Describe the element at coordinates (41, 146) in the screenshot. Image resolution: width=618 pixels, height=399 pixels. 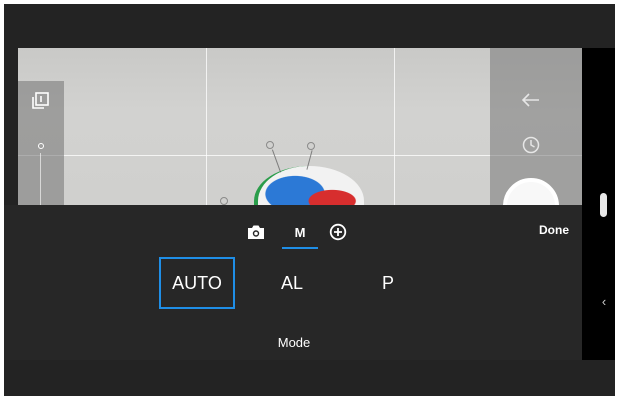
I see `focus-slider-thumb` at that location.